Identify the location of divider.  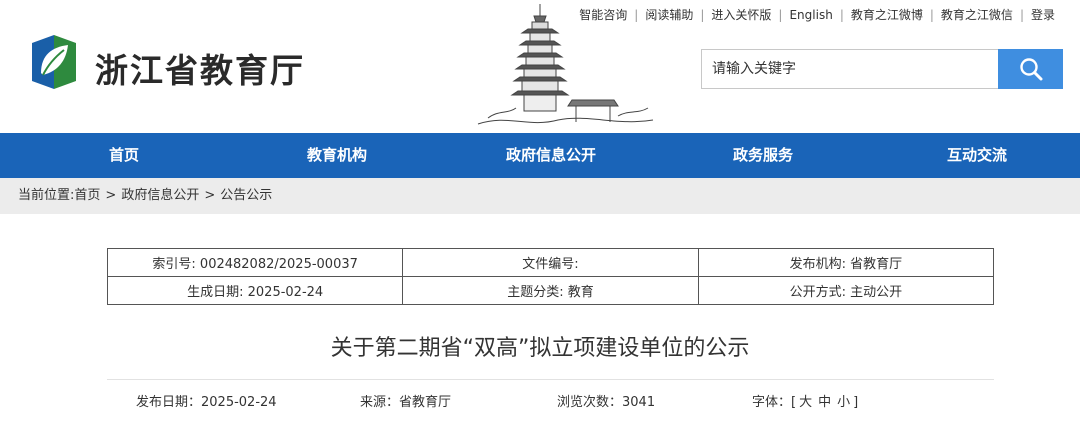
(550, 379).